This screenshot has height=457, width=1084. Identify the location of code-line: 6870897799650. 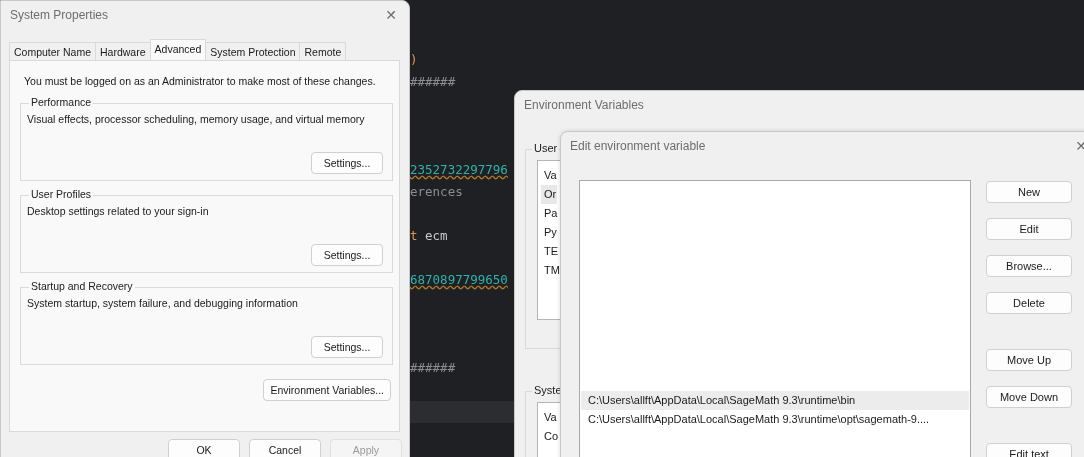
(459, 280).